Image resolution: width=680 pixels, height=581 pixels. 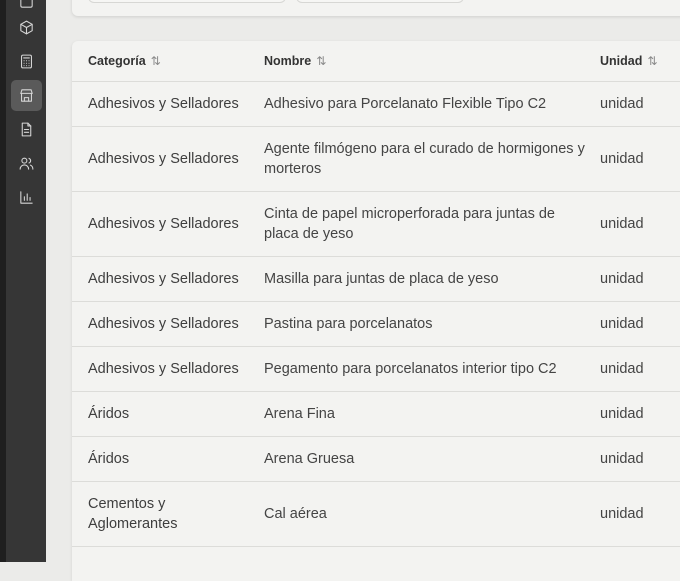 I want to click on store-icon, so click(x=26, y=95).